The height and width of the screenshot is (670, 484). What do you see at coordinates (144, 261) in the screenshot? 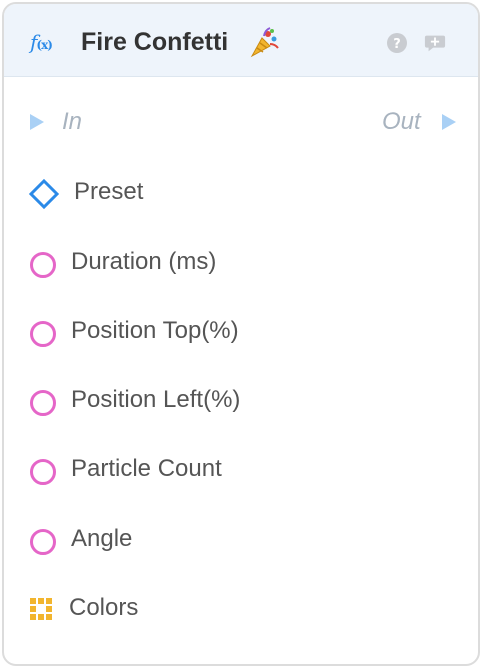
I see `input-label-duration: Duration (ms)` at bounding box center [144, 261].